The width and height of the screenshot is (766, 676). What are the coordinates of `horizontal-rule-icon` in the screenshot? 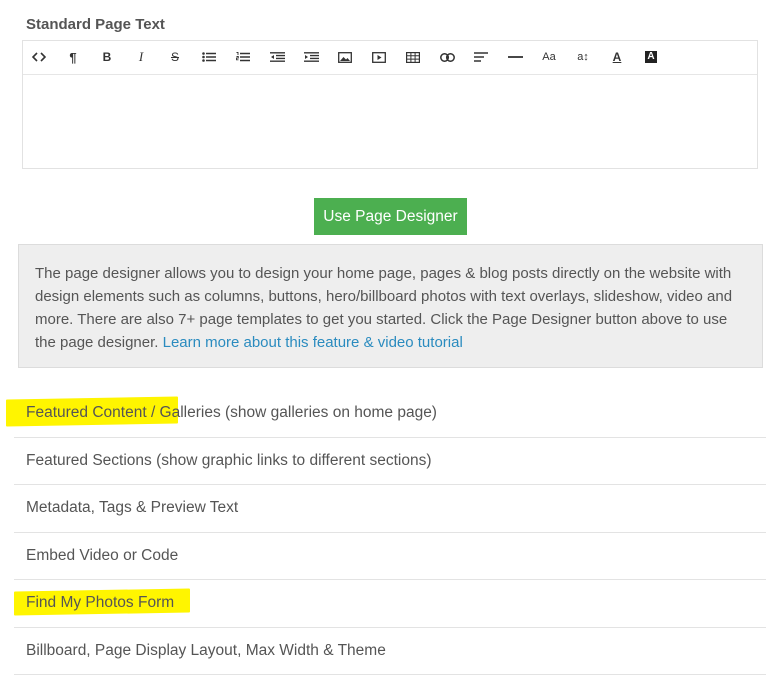 It's located at (515, 57).